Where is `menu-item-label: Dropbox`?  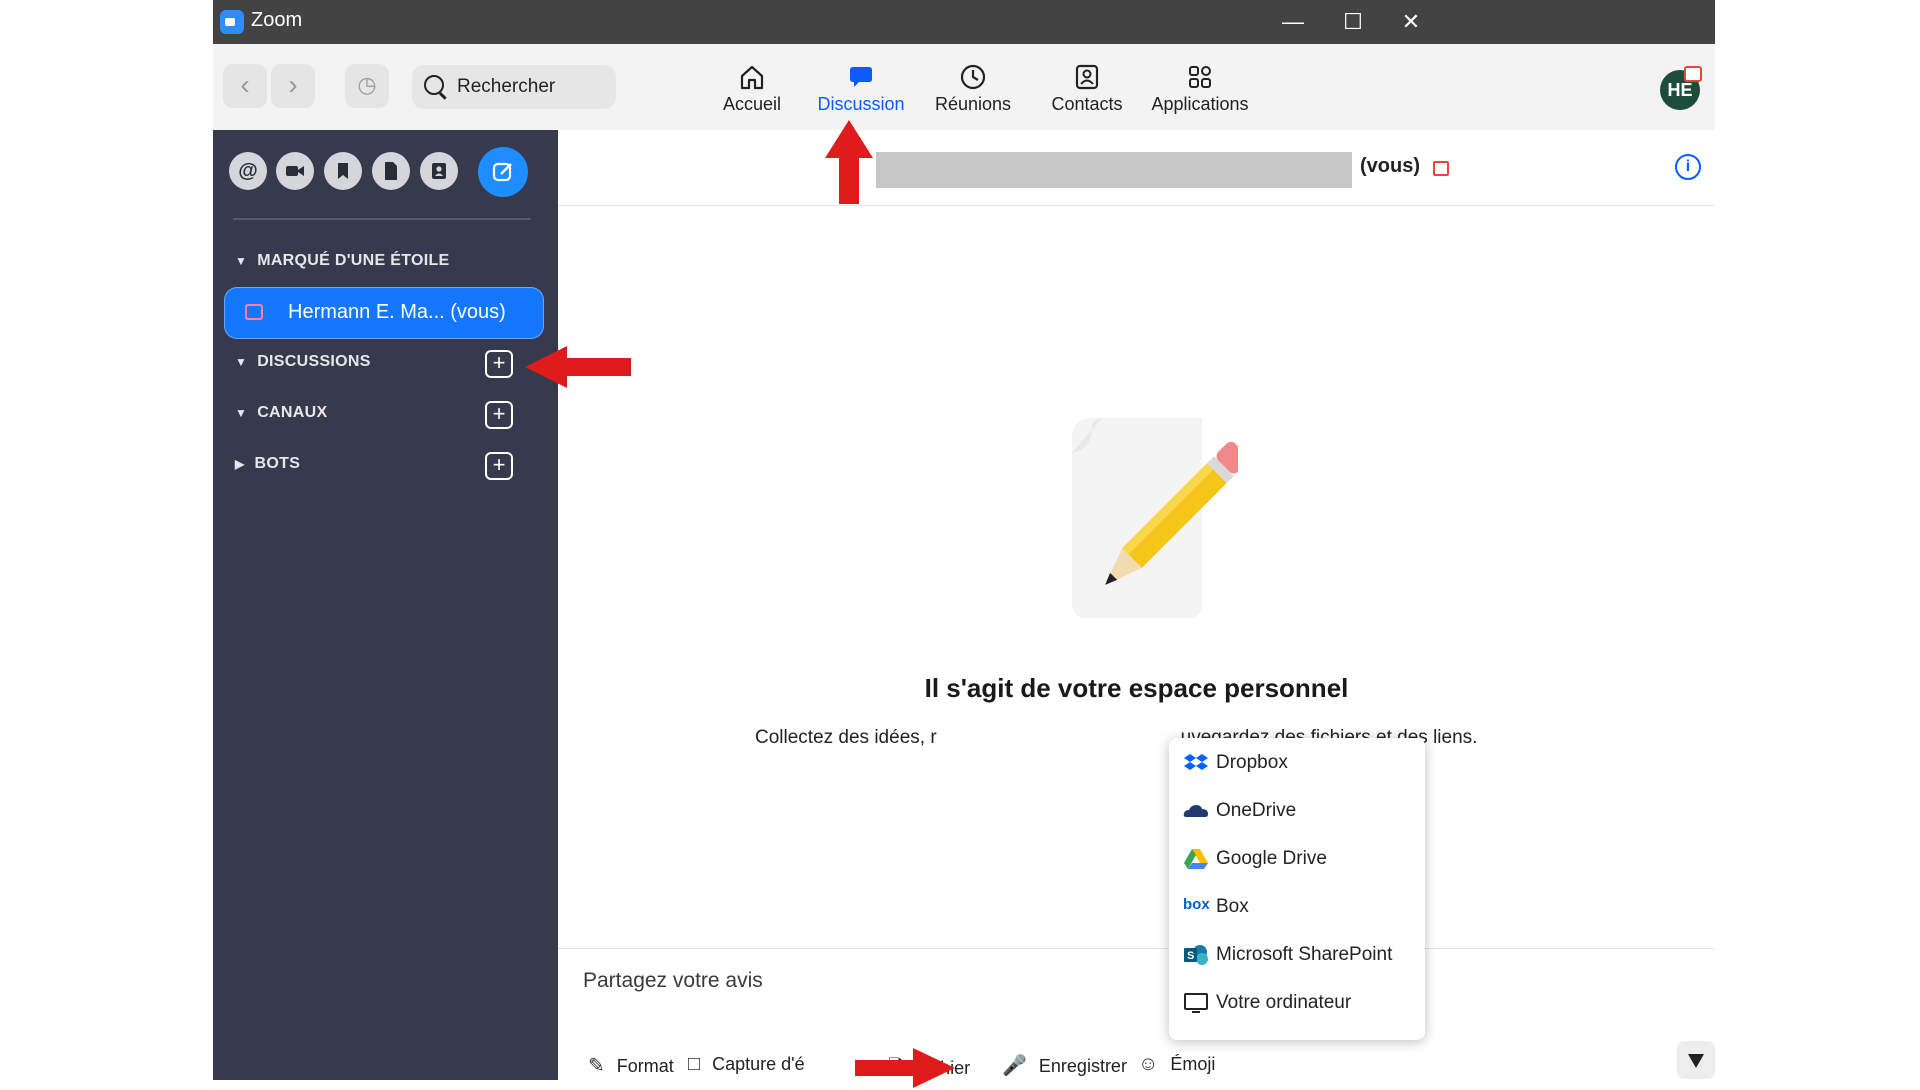 menu-item-label: Dropbox is located at coordinates (1252, 762).